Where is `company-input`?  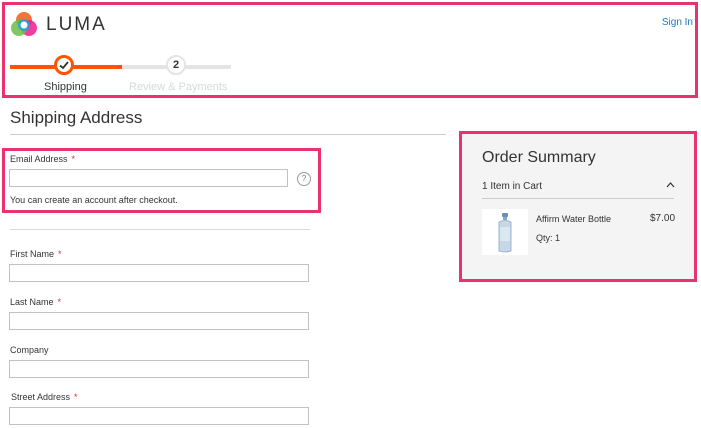
company-input is located at coordinates (159, 369).